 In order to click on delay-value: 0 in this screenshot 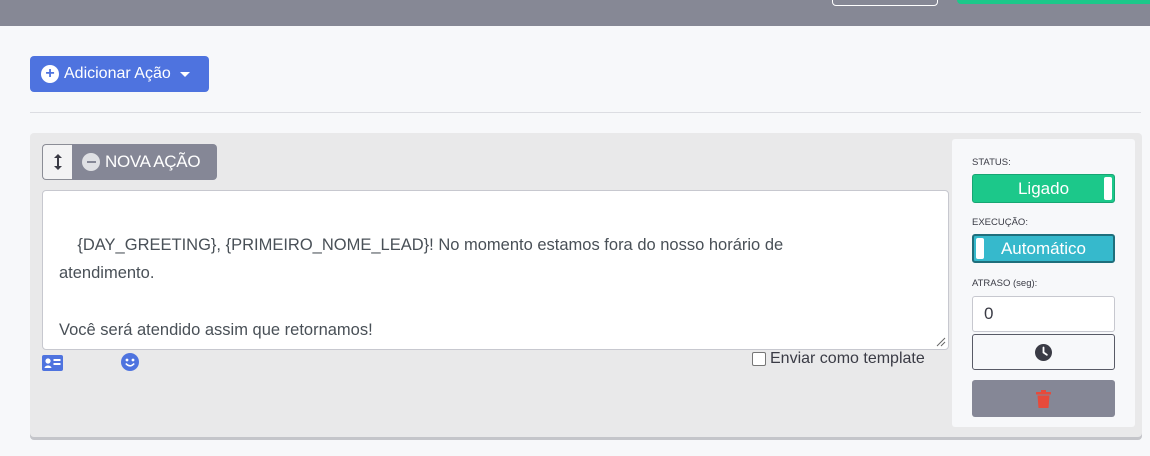, I will do `click(989, 313)`.